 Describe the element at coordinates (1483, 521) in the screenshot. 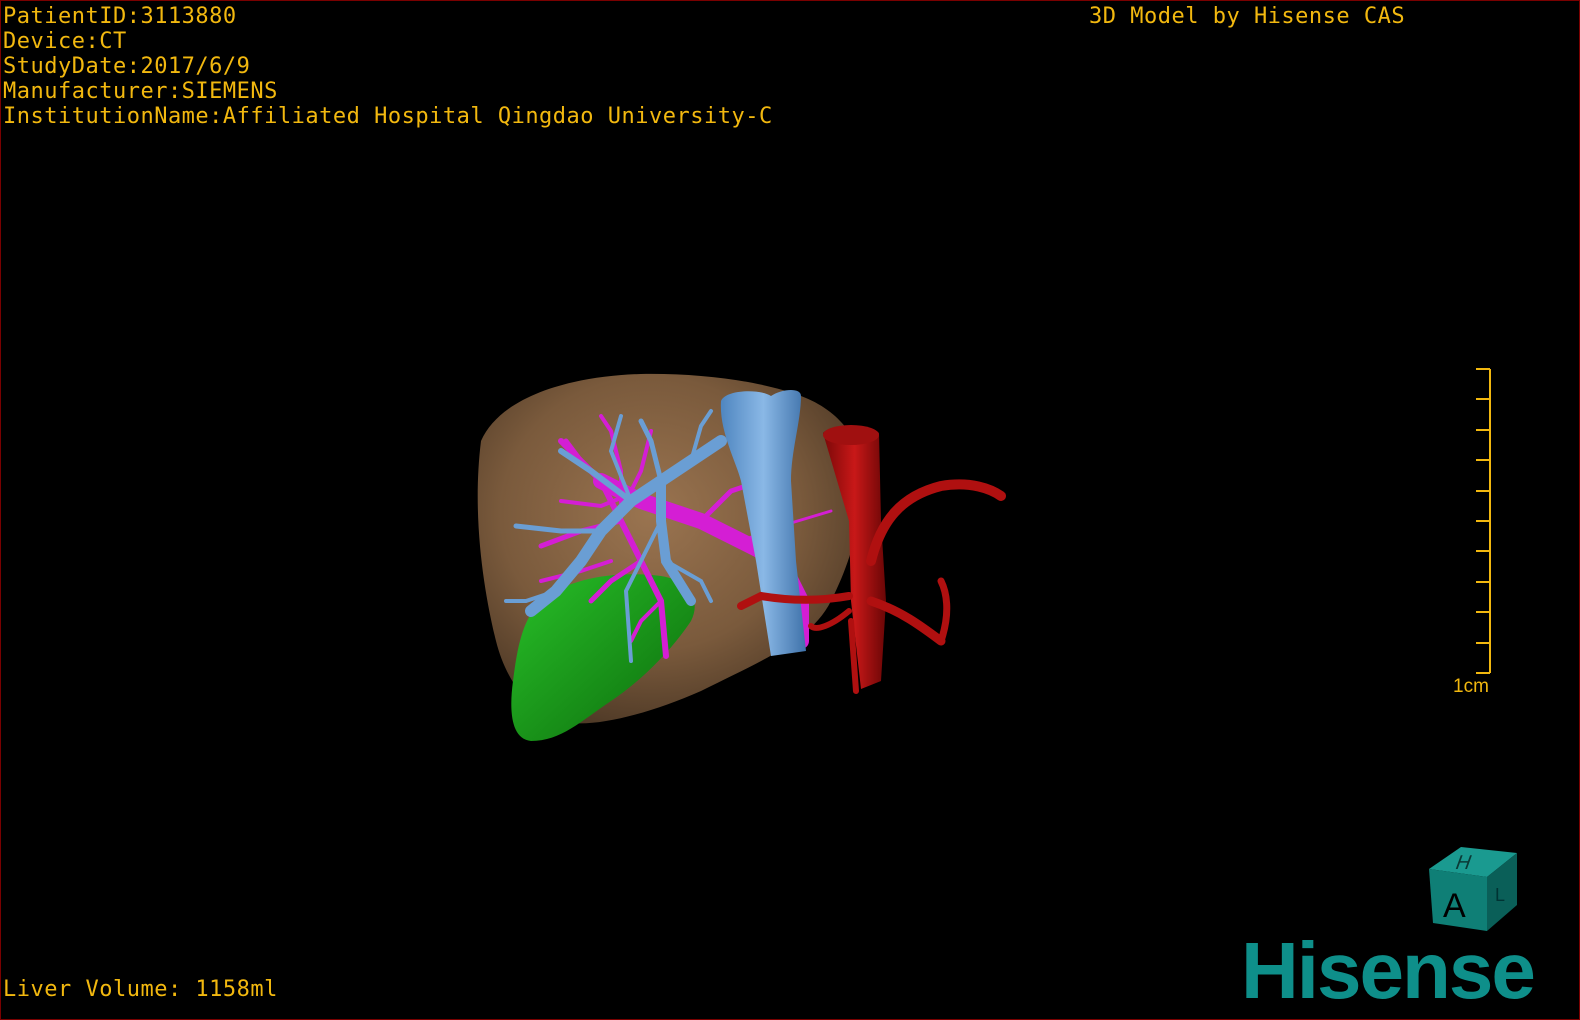

I see `scale-ruler` at that location.